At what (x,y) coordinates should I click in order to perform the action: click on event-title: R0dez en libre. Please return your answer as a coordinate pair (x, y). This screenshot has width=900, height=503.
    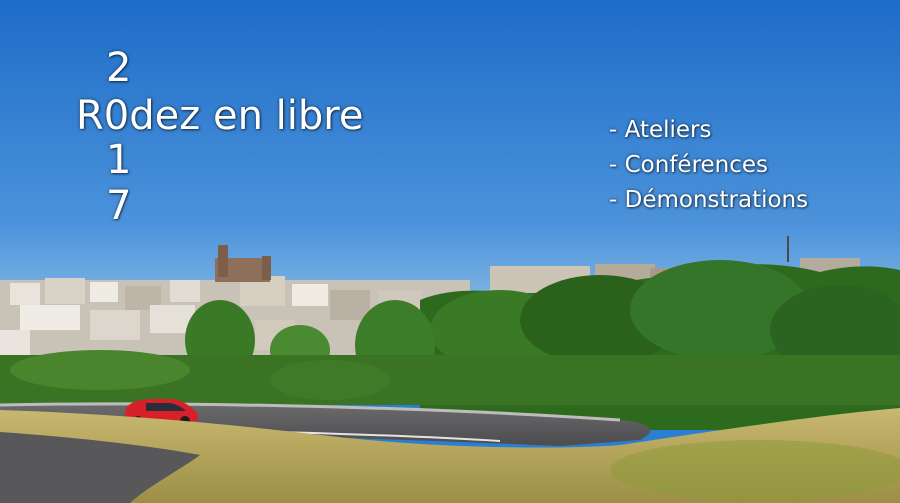
    Looking at the image, I should click on (220, 116).